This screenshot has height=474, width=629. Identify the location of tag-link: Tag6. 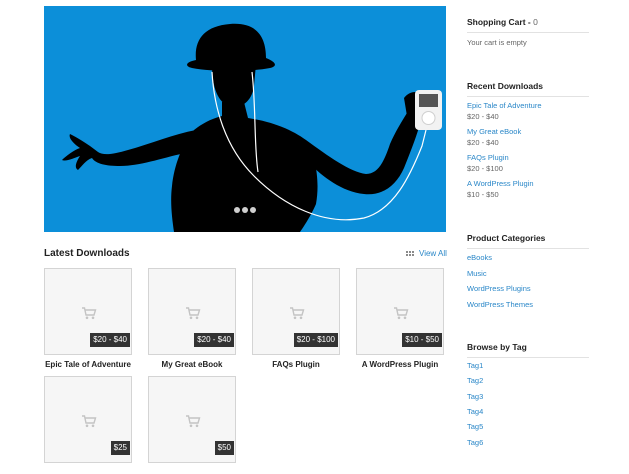
(475, 442).